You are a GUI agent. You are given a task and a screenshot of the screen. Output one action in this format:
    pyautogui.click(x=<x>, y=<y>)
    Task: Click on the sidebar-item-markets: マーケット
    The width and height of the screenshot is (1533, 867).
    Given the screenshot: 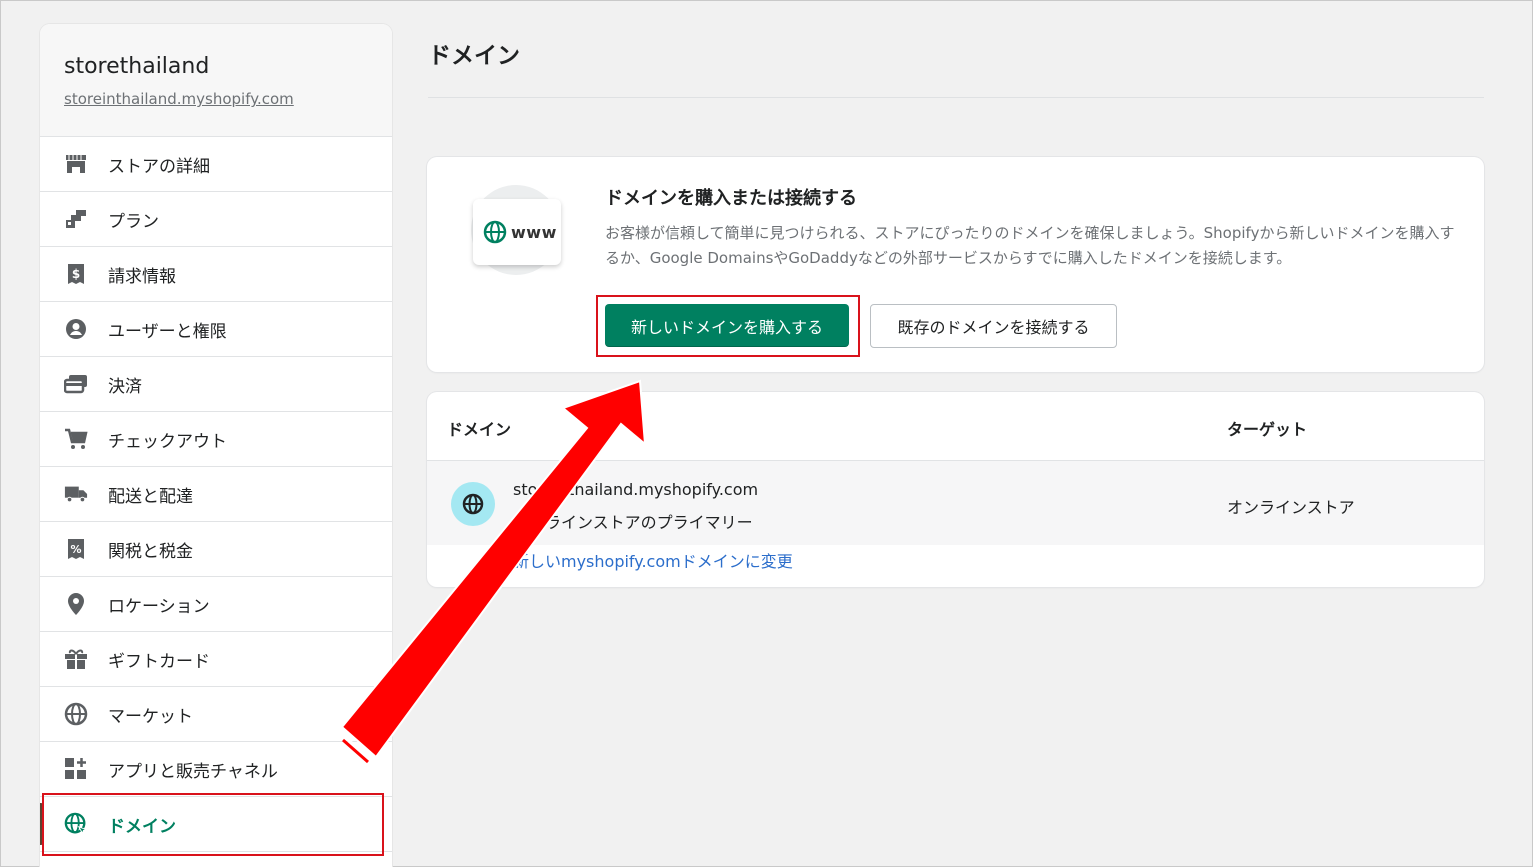 What is the action you would take?
    pyautogui.click(x=216, y=714)
    